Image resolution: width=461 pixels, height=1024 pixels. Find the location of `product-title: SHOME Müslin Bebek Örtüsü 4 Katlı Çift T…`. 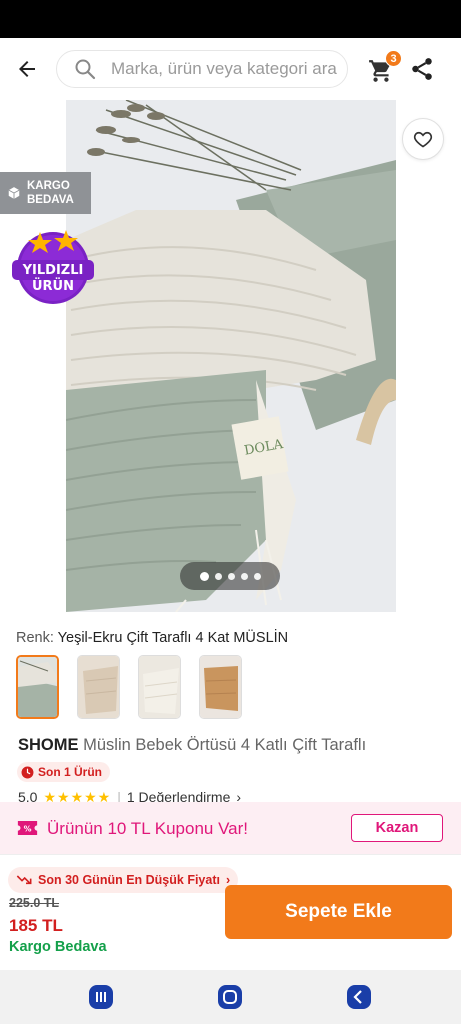

product-title: SHOME Müslin Bebek Örtüsü 4 Katlı Çift T… is located at coordinates (192, 745).